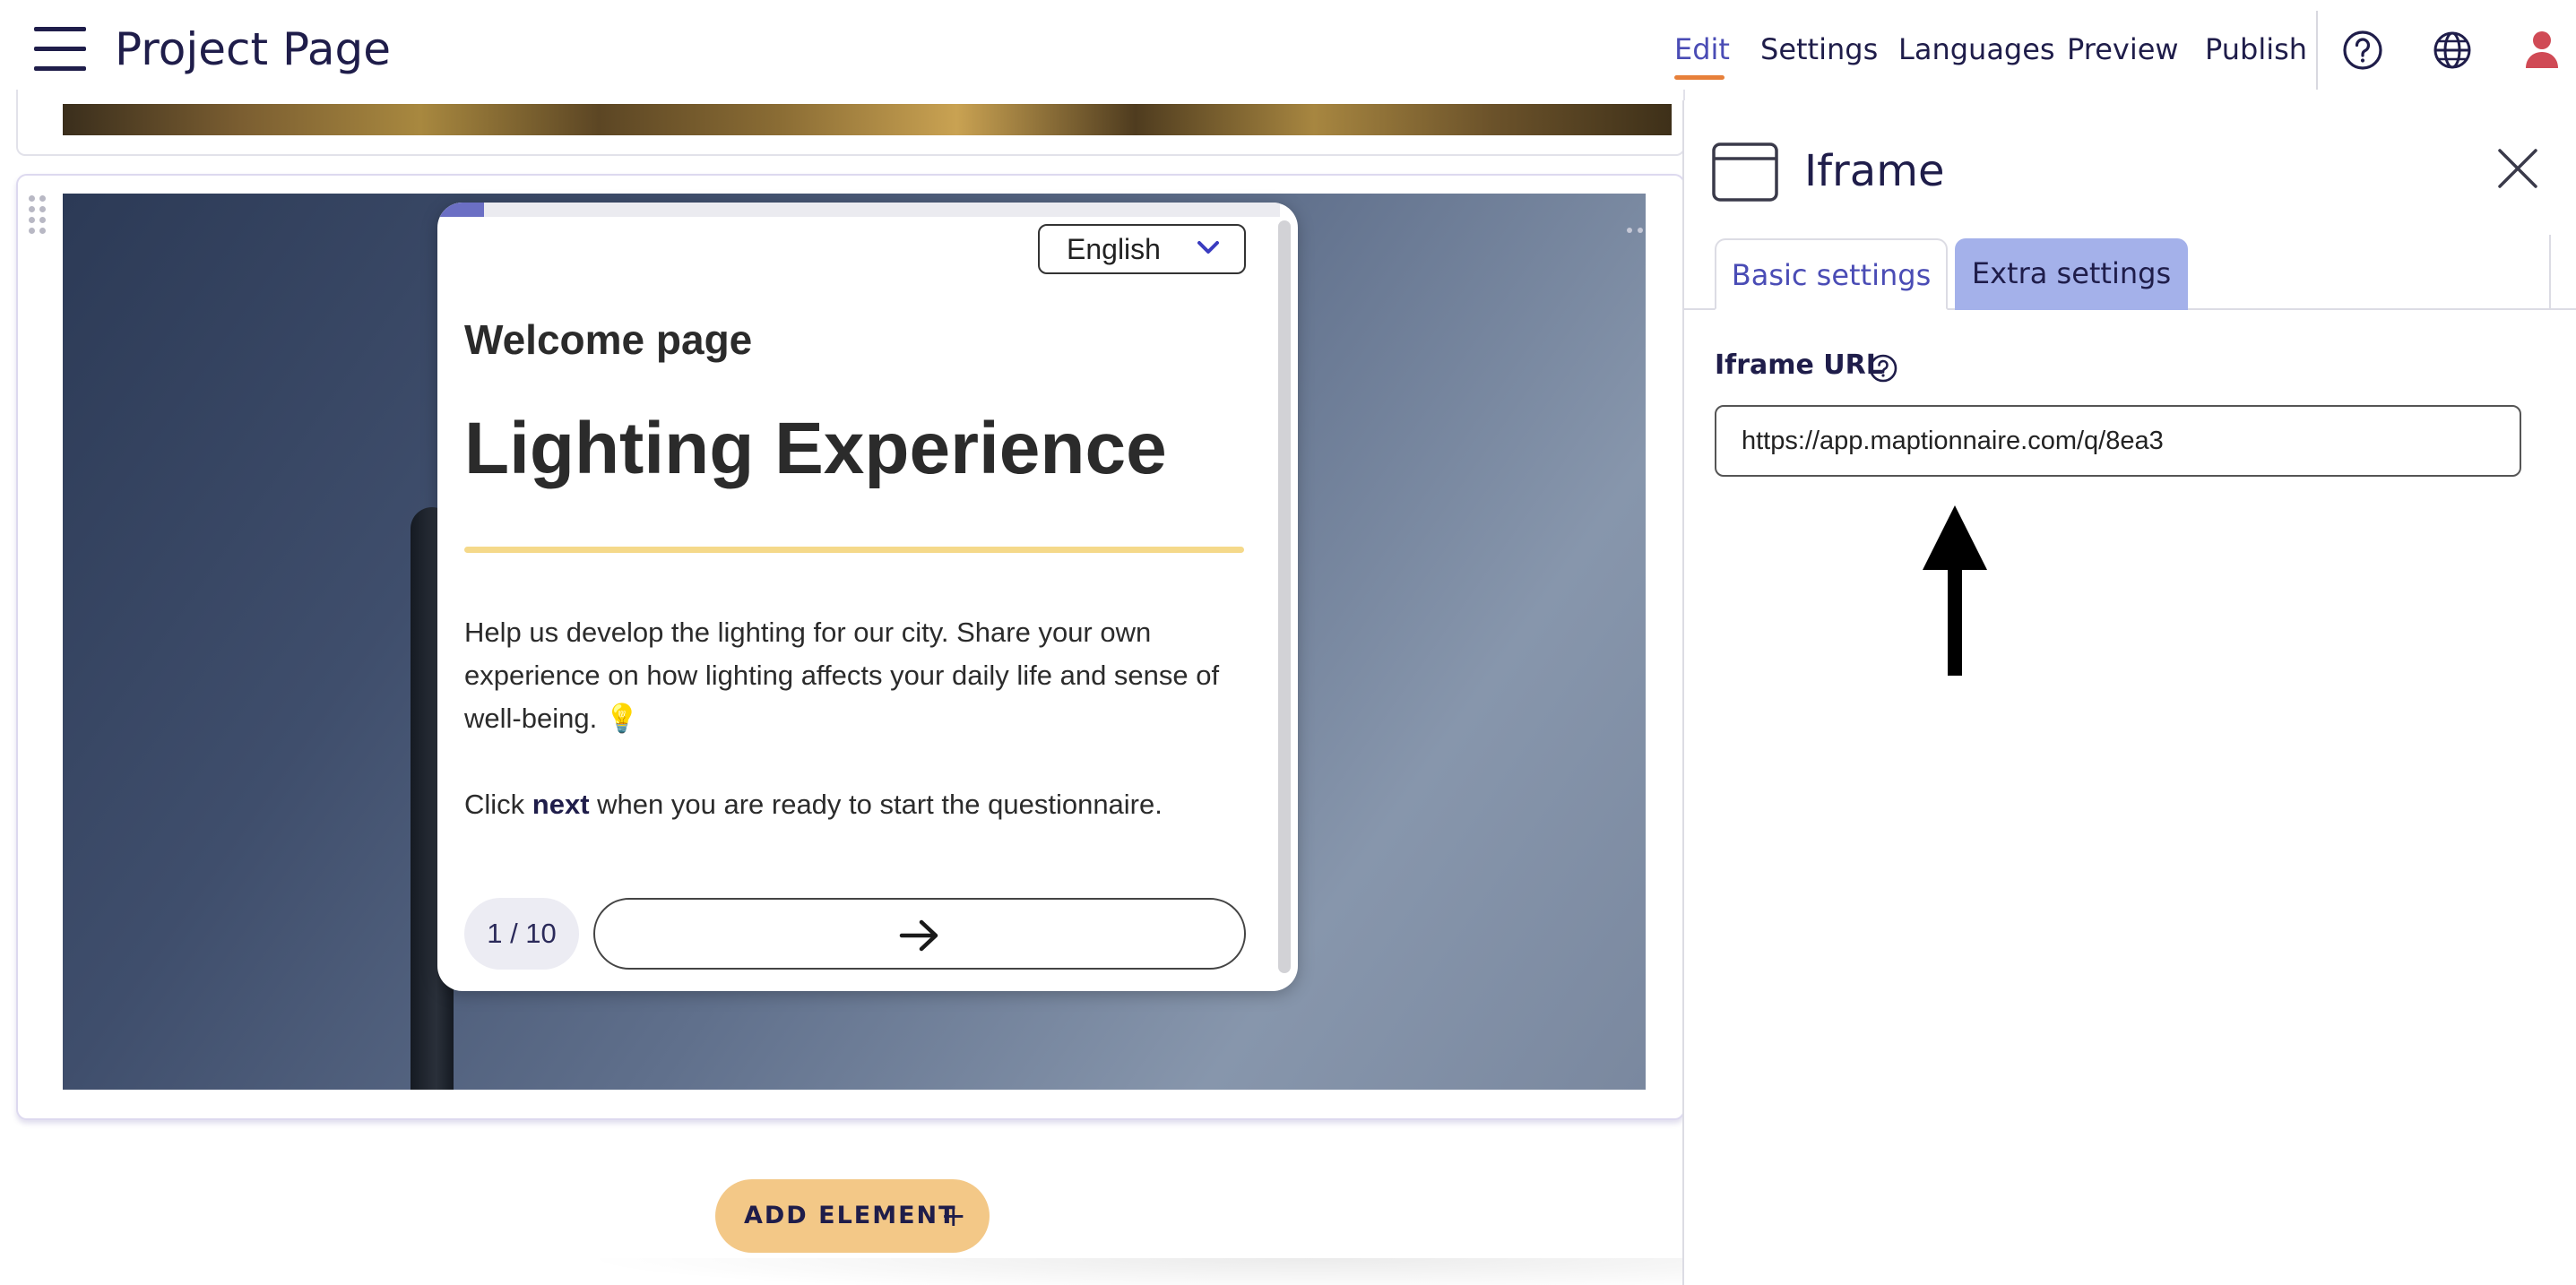 The height and width of the screenshot is (1285, 2576). Describe the element at coordinates (1976, 50) in the screenshot. I see `nav-languages: Languages` at that location.